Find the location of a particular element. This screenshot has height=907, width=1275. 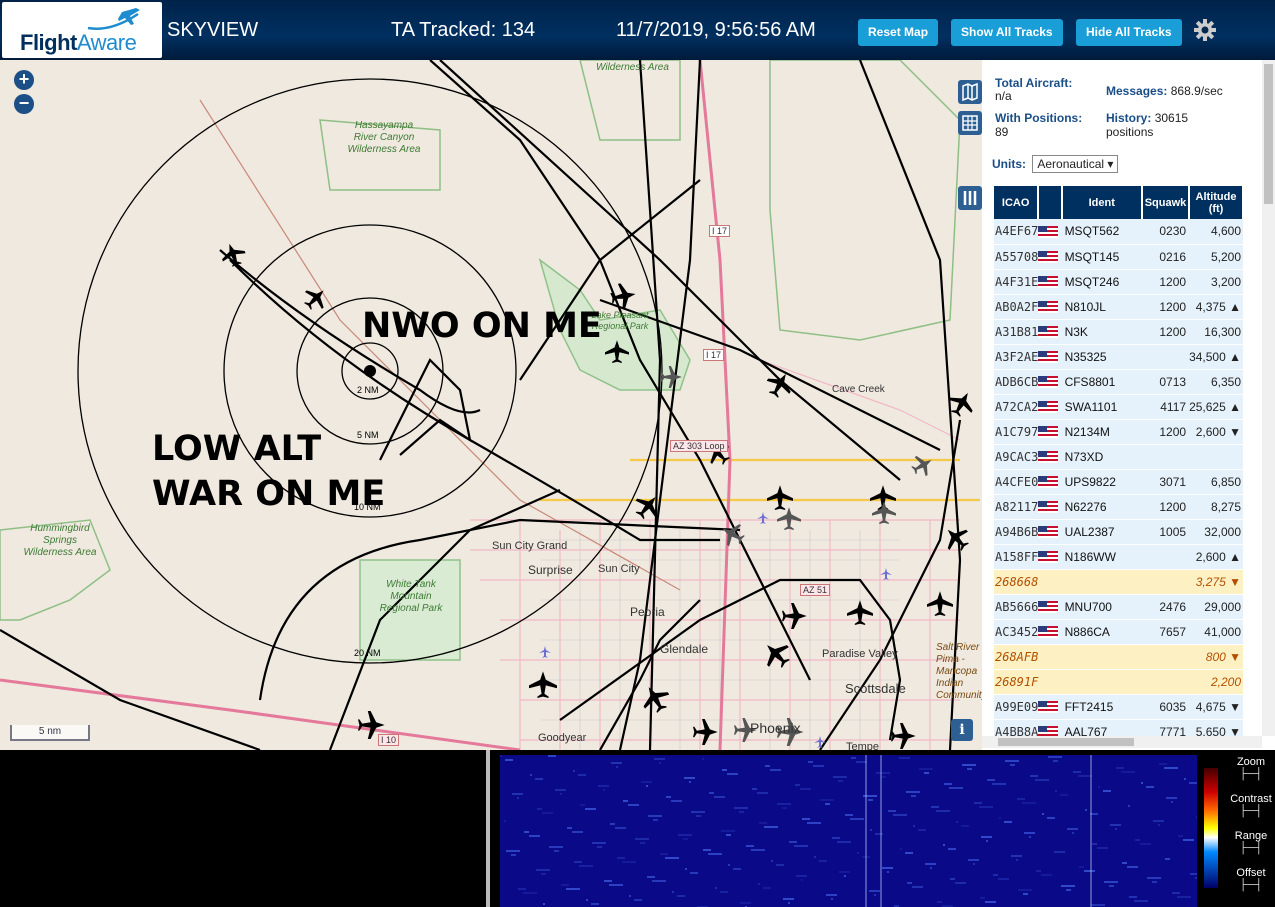

squawk-cell: 2476 is located at coordinates (1165, 607).